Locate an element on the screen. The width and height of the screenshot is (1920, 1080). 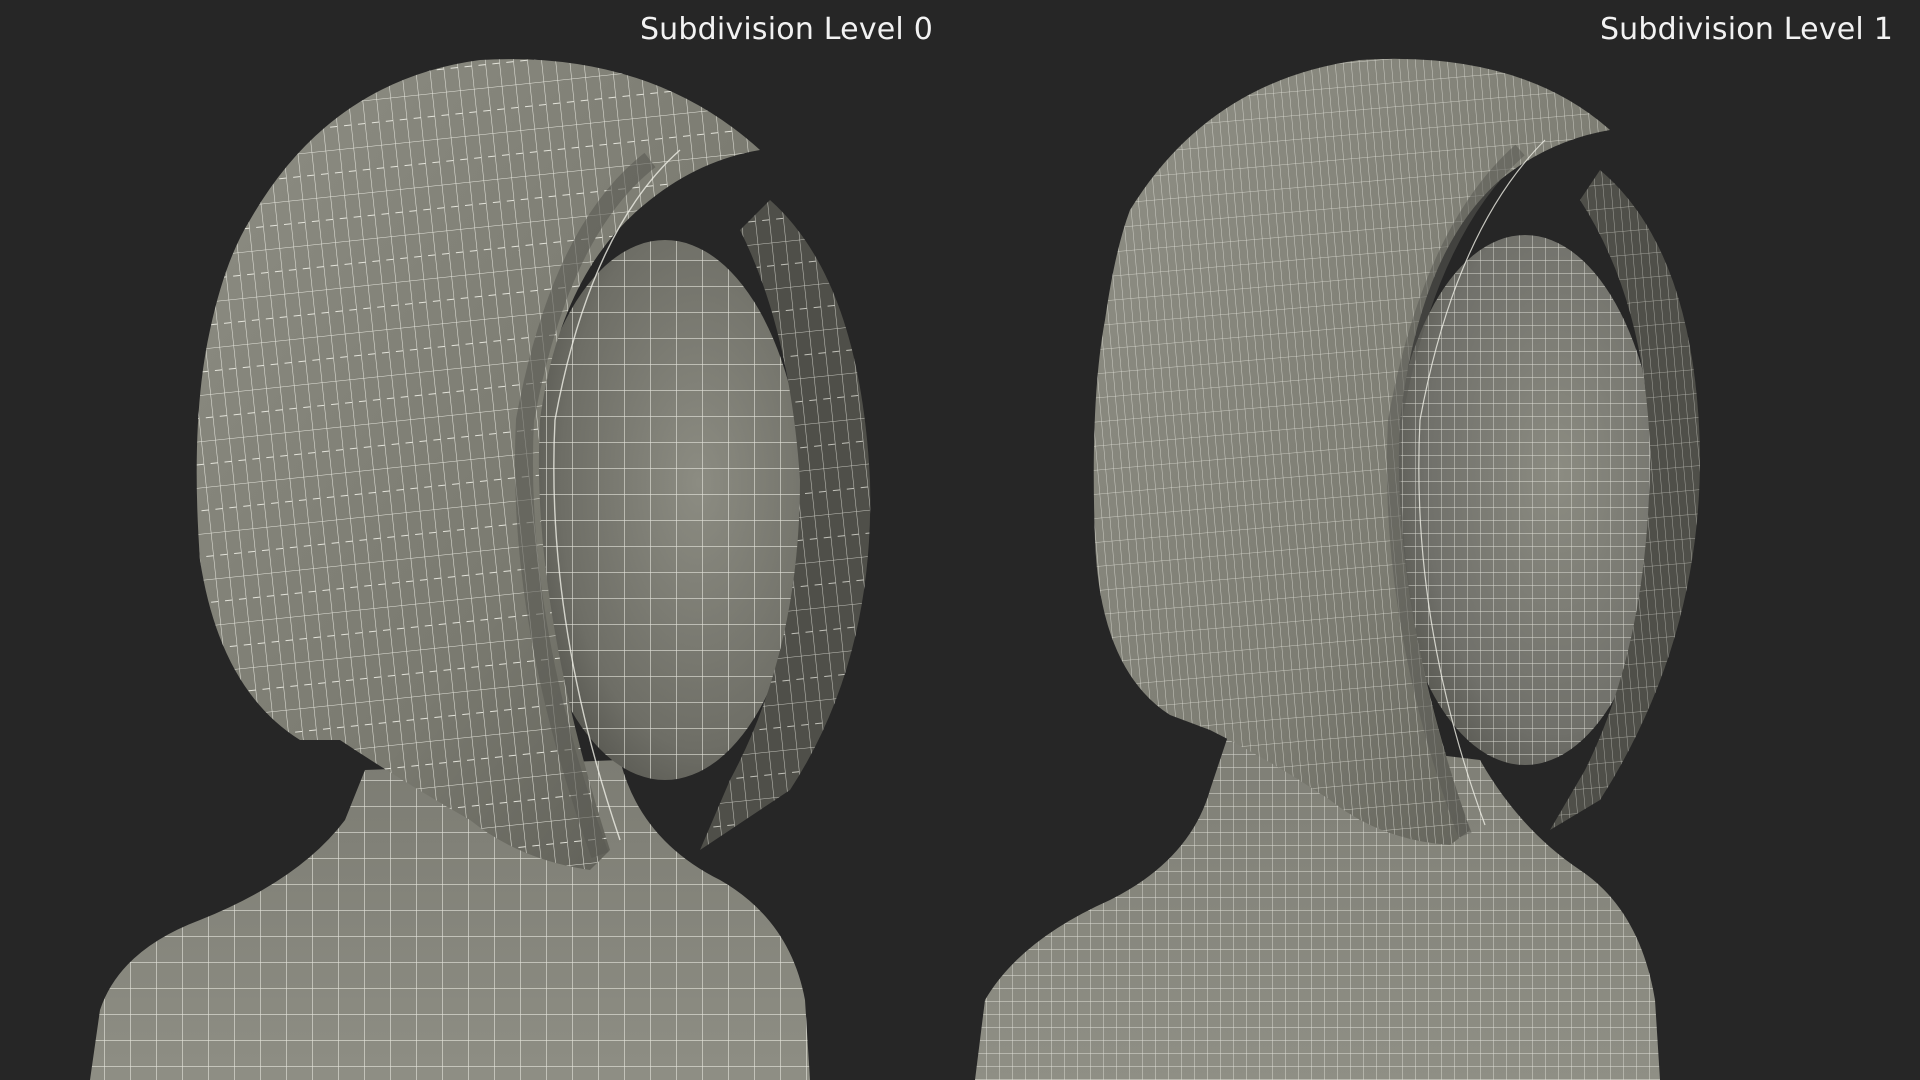
level-1-label: Subdivision Level 1 is located at coordinates (1746, 29).